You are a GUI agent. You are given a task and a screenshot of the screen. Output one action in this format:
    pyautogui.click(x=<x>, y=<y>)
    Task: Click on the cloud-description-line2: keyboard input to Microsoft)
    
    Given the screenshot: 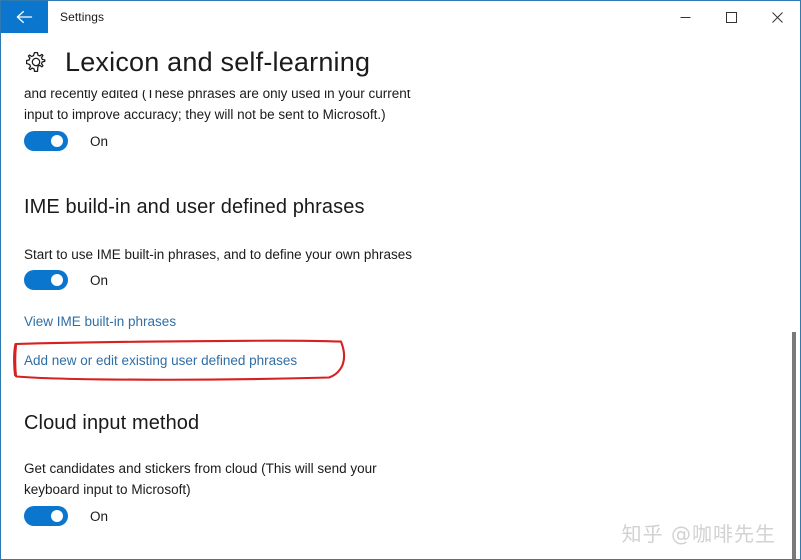 What is the action you would take?
    pyautogui.click(x=107, y=489)
    